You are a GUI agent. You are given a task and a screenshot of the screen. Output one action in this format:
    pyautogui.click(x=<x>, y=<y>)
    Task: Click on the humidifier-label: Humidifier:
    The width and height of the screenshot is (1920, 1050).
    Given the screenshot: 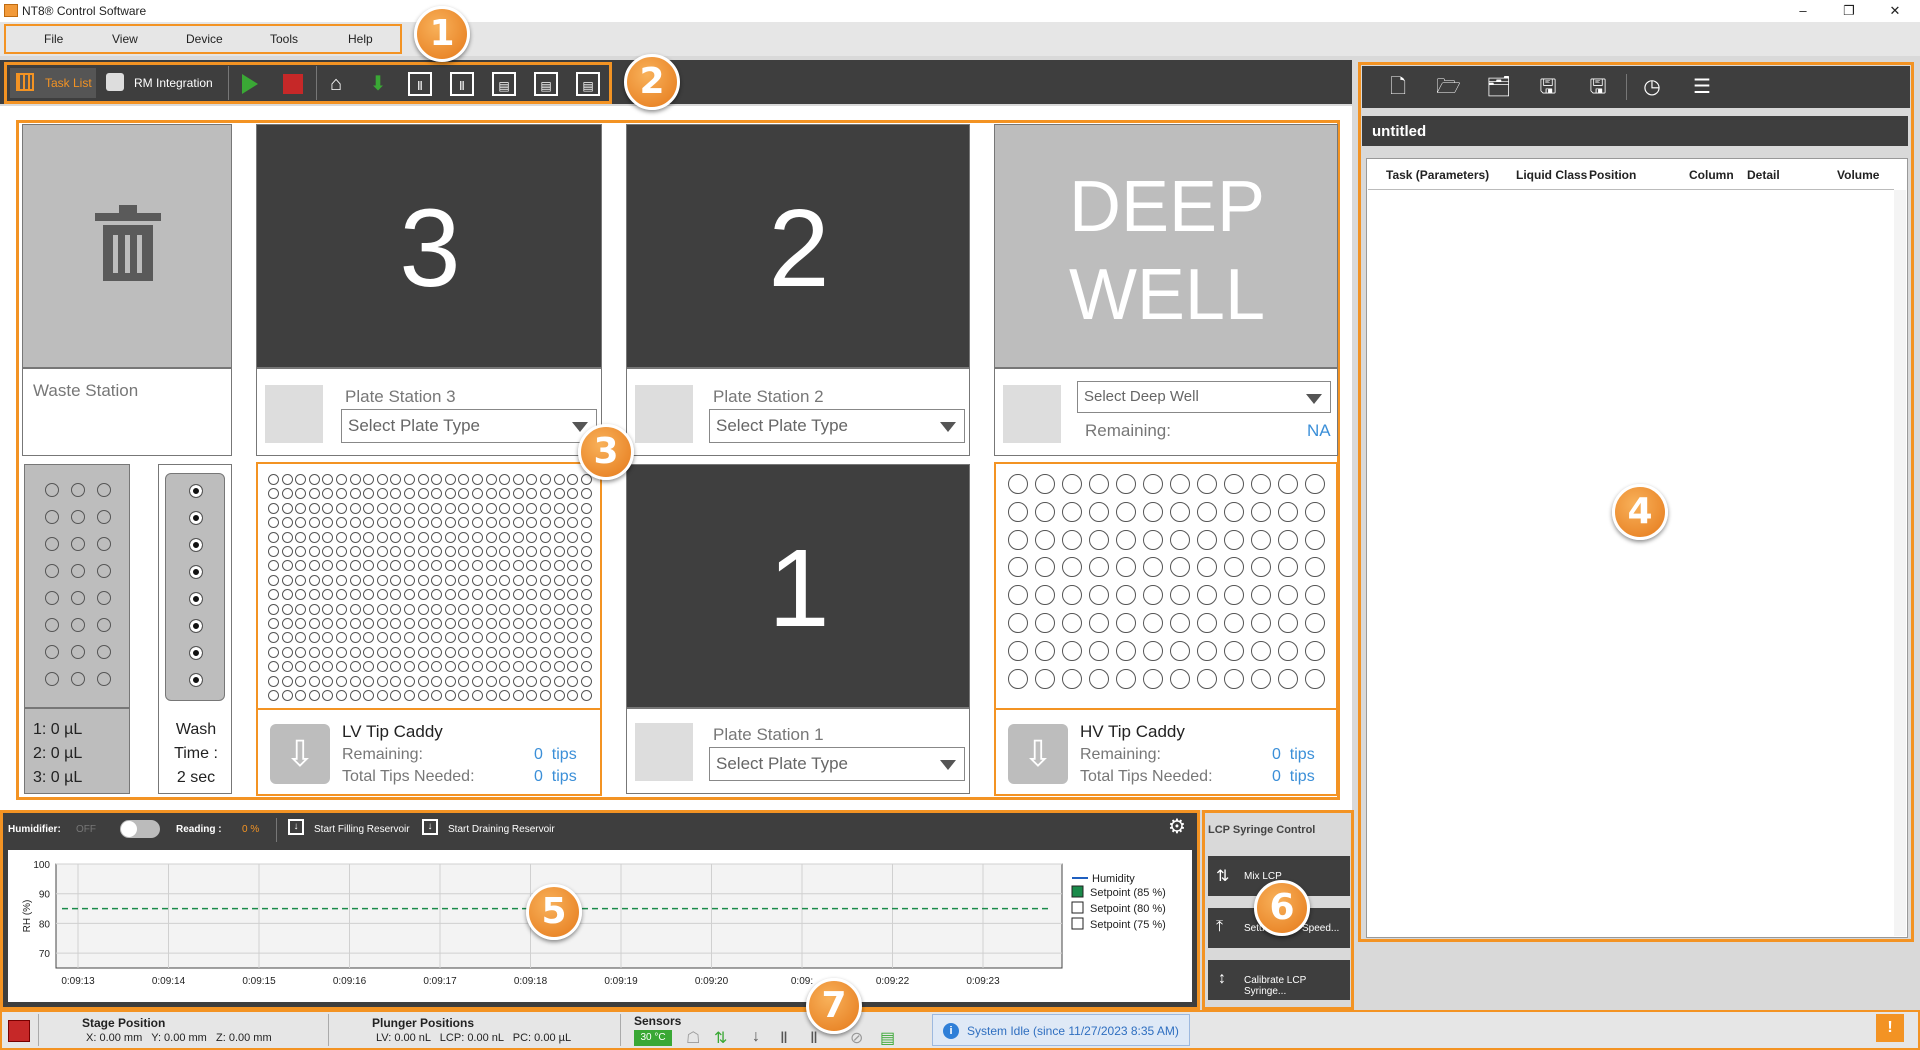 What is the action you would take?
    pyautogui.click(x=34, y=829)
    